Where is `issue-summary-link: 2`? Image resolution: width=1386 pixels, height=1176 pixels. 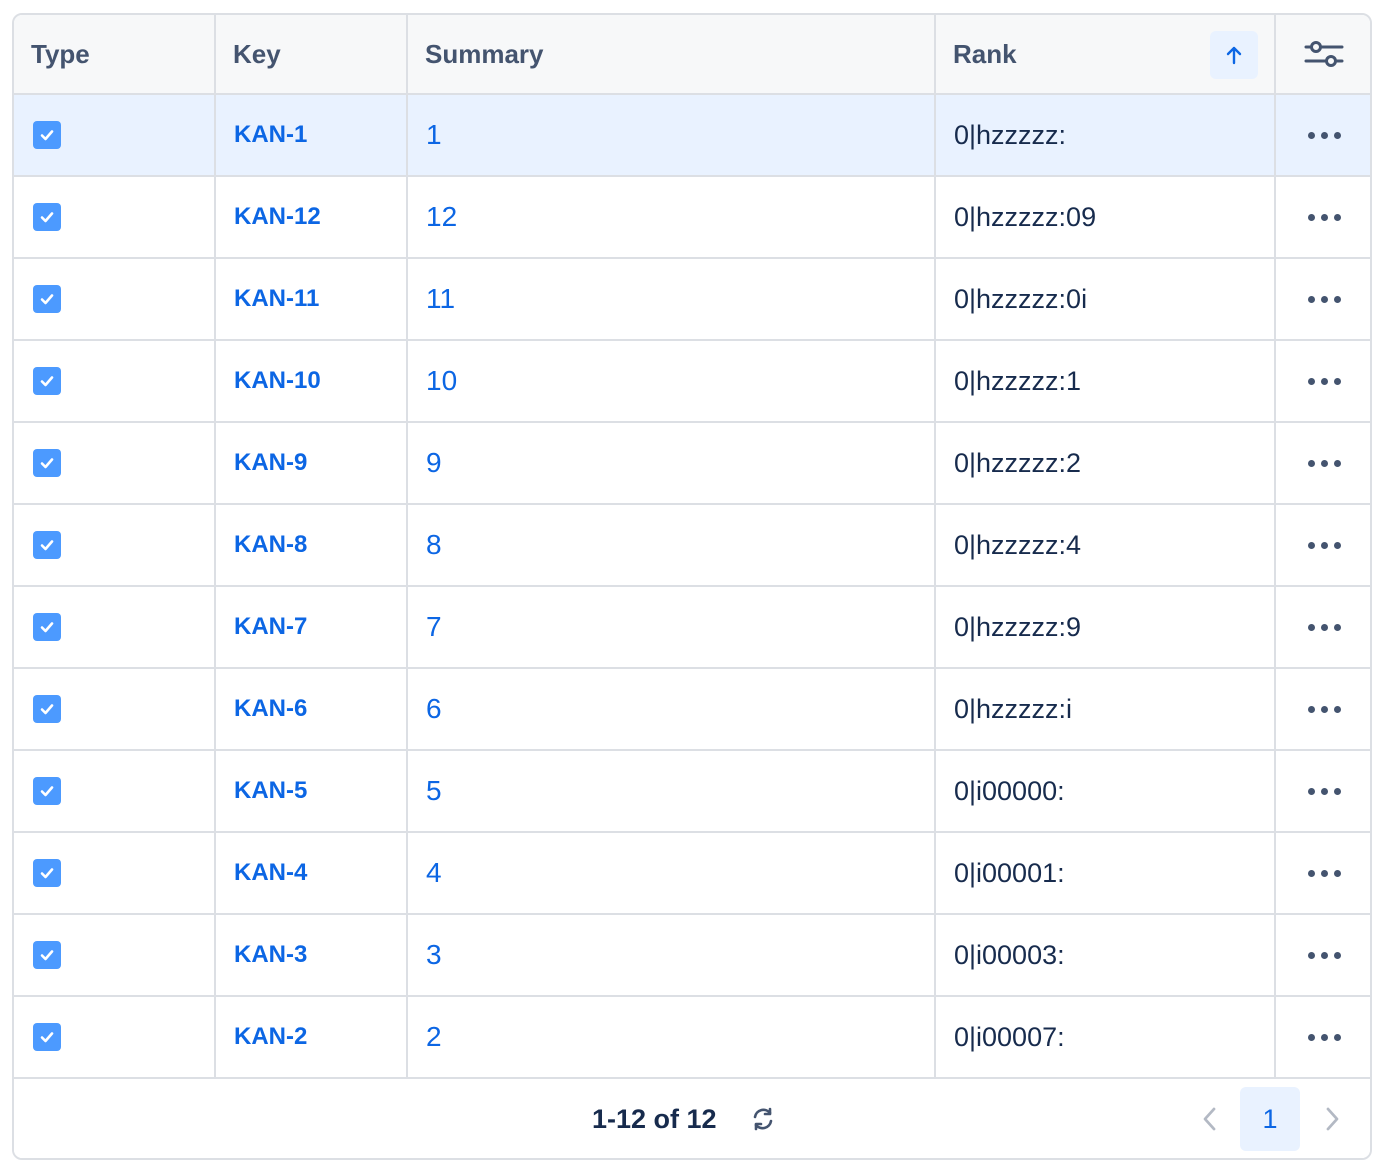 issue-summary-link: 2 is located at coordinates (434, 1037).